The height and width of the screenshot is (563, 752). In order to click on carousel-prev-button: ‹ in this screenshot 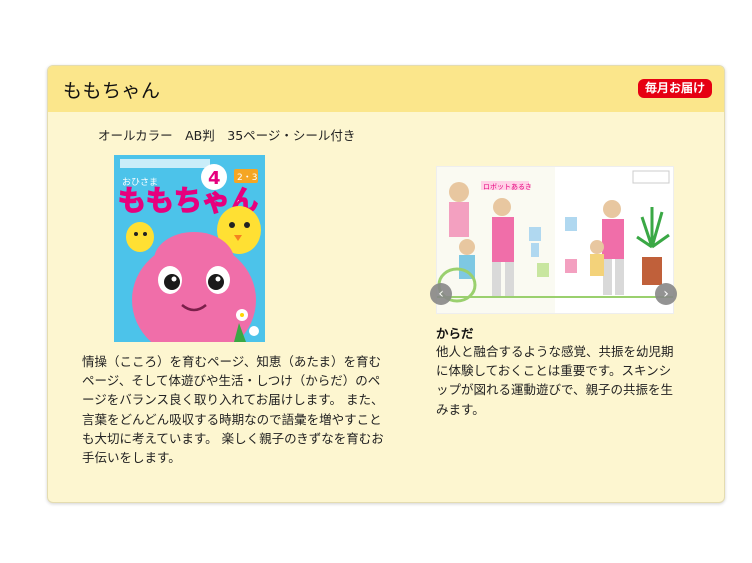, I will do `click(441, 294)`.